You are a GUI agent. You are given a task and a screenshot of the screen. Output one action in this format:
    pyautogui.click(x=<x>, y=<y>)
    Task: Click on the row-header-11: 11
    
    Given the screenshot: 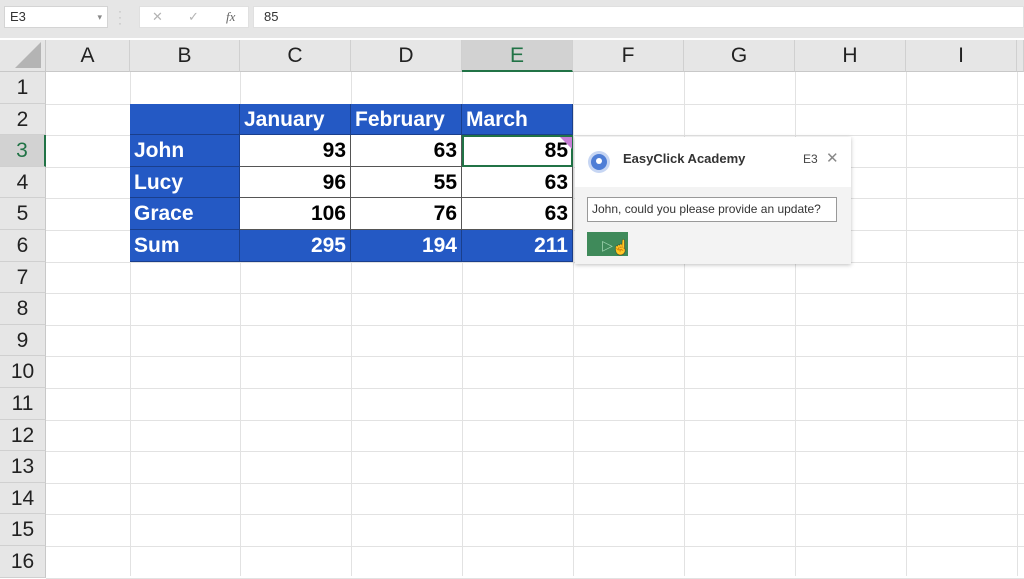 What is the action you would take?
    pyautogui.click(x=23, y=404)
    